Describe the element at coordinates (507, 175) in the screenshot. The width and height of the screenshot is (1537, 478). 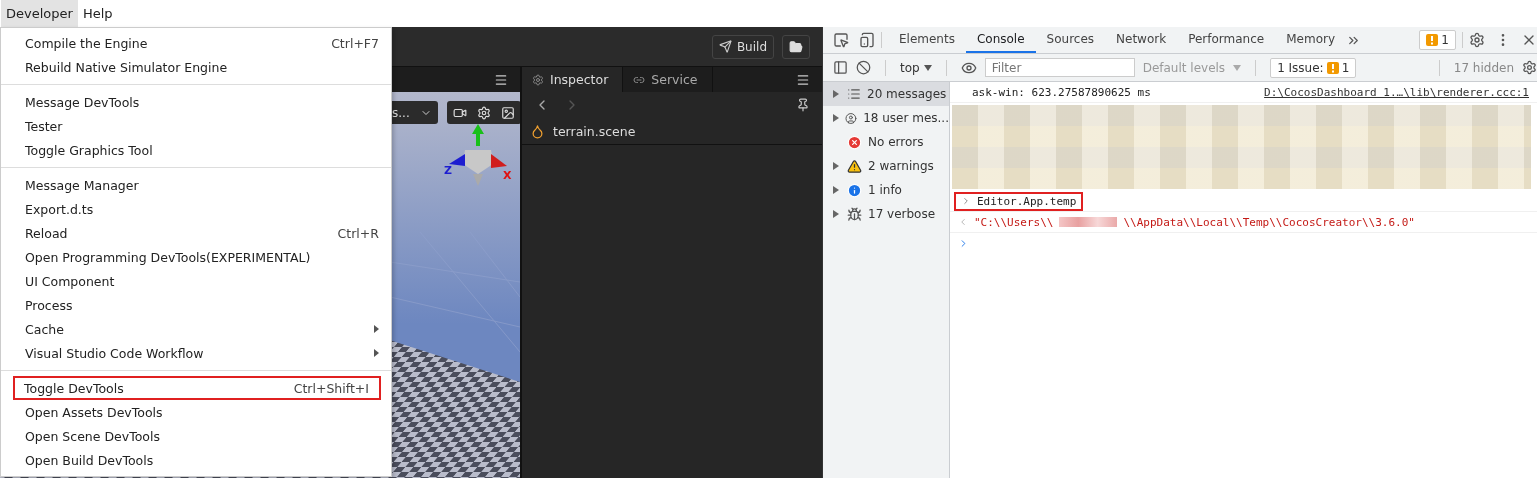
I see `axis-label: X` at that location.